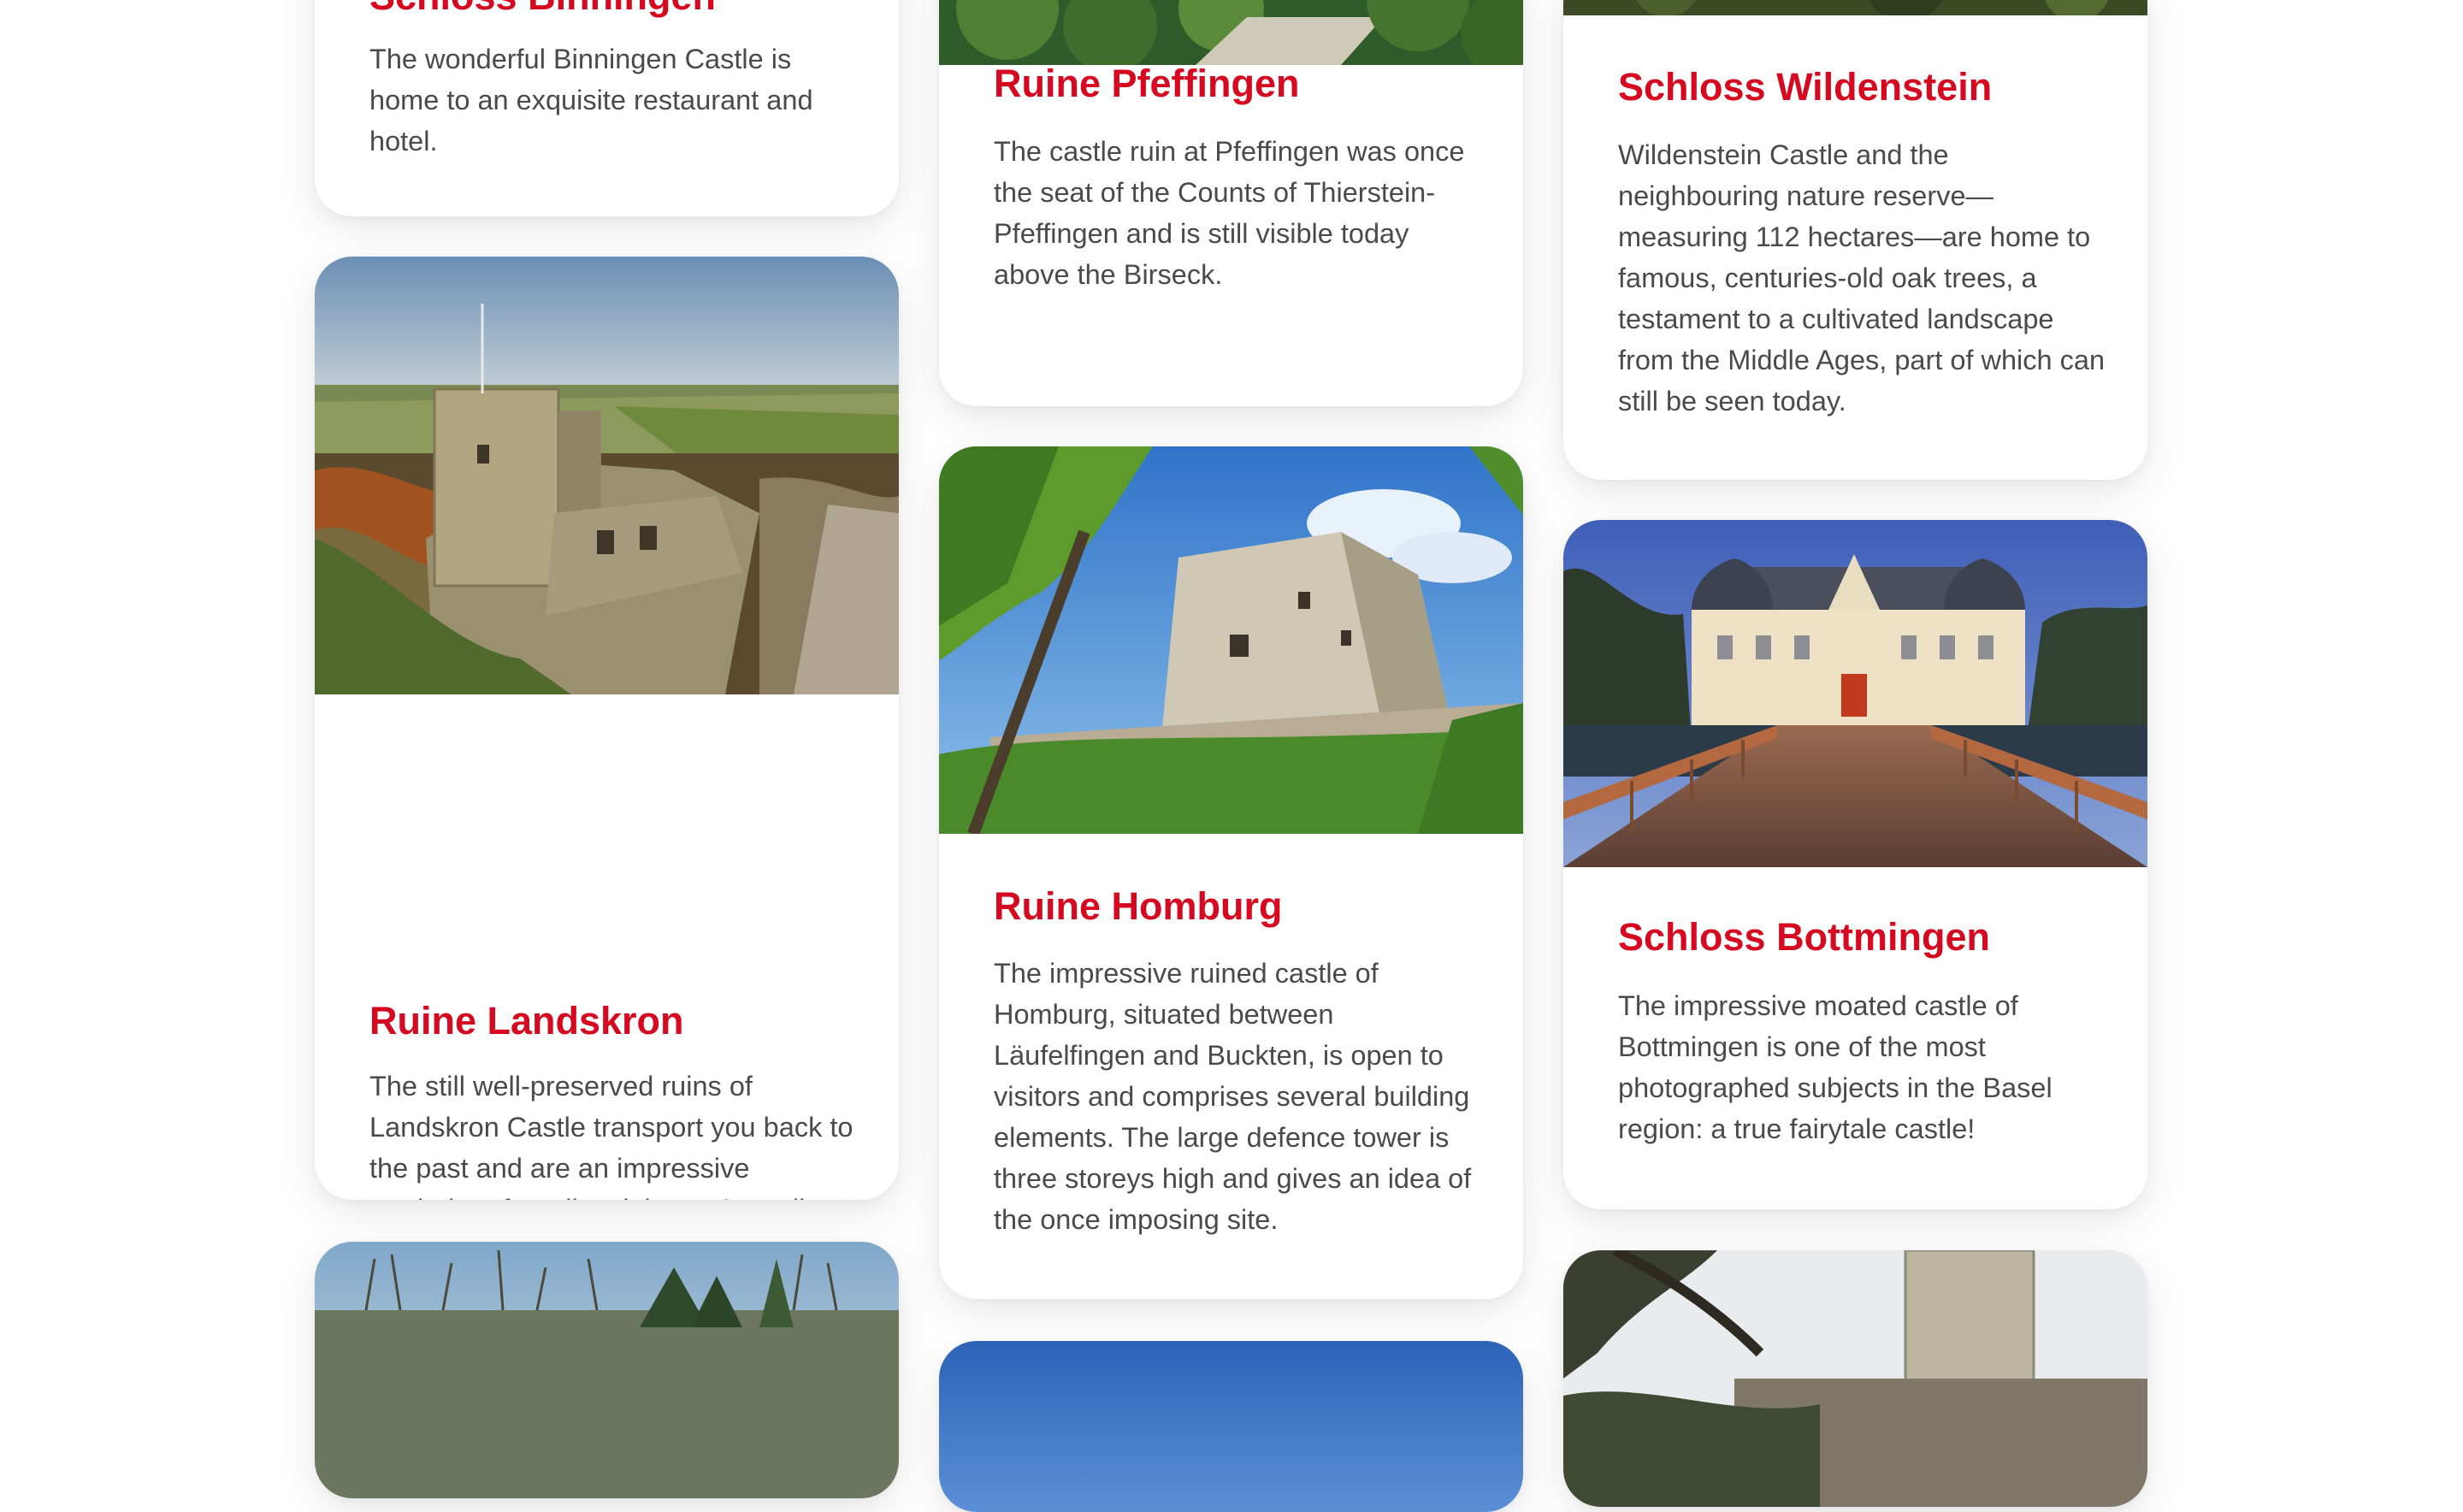 Image resolution: width=2463 pixels, height=1512 pixels. I want to click on card-title: Schloss Bottmingen, so click(1804, 937).